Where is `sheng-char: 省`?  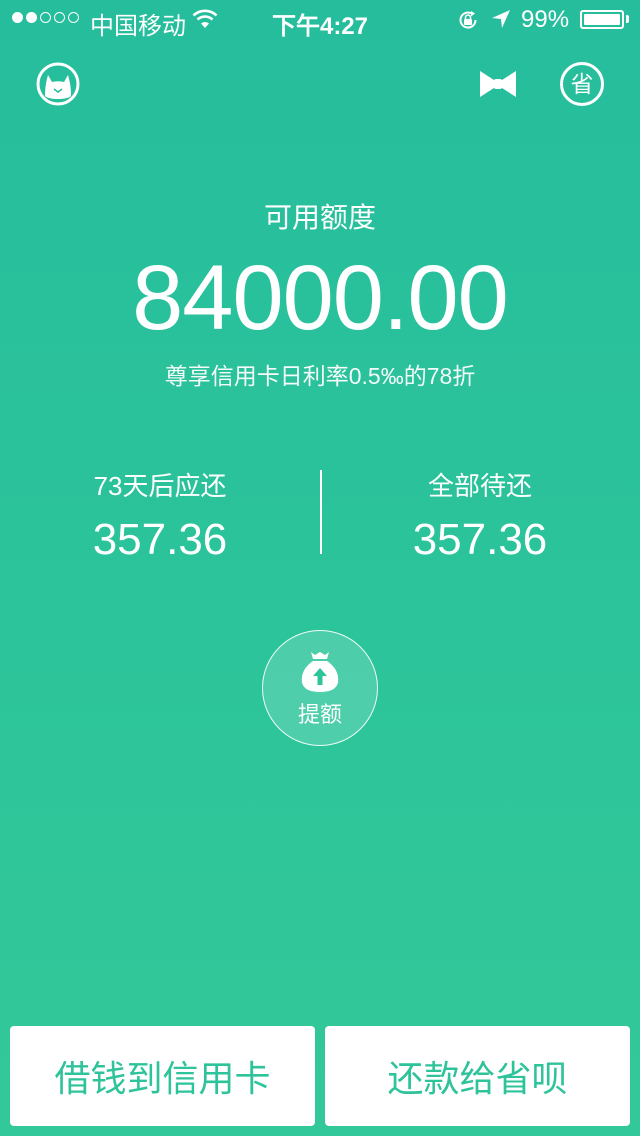 sheng-char: 省 is located at coordinates (582, 85).